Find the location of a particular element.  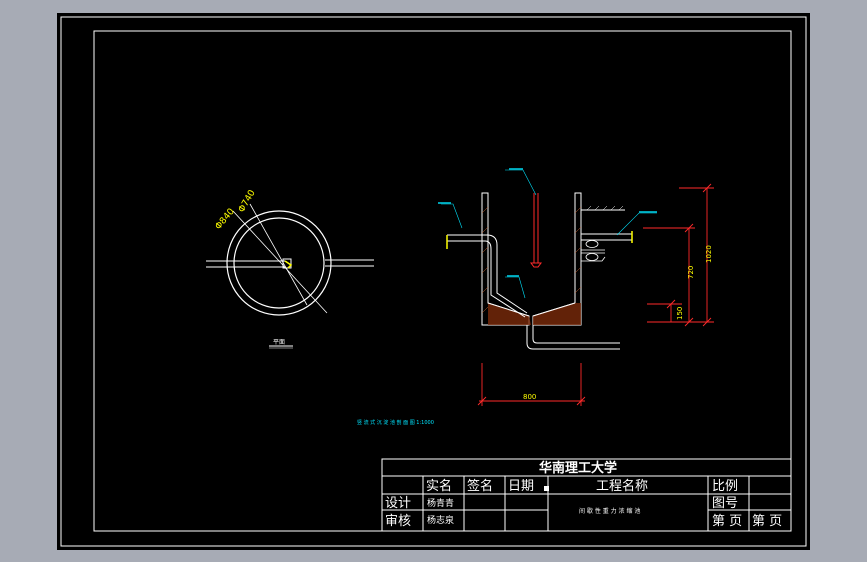

outlet-mid is located at coordinates (593, 251).